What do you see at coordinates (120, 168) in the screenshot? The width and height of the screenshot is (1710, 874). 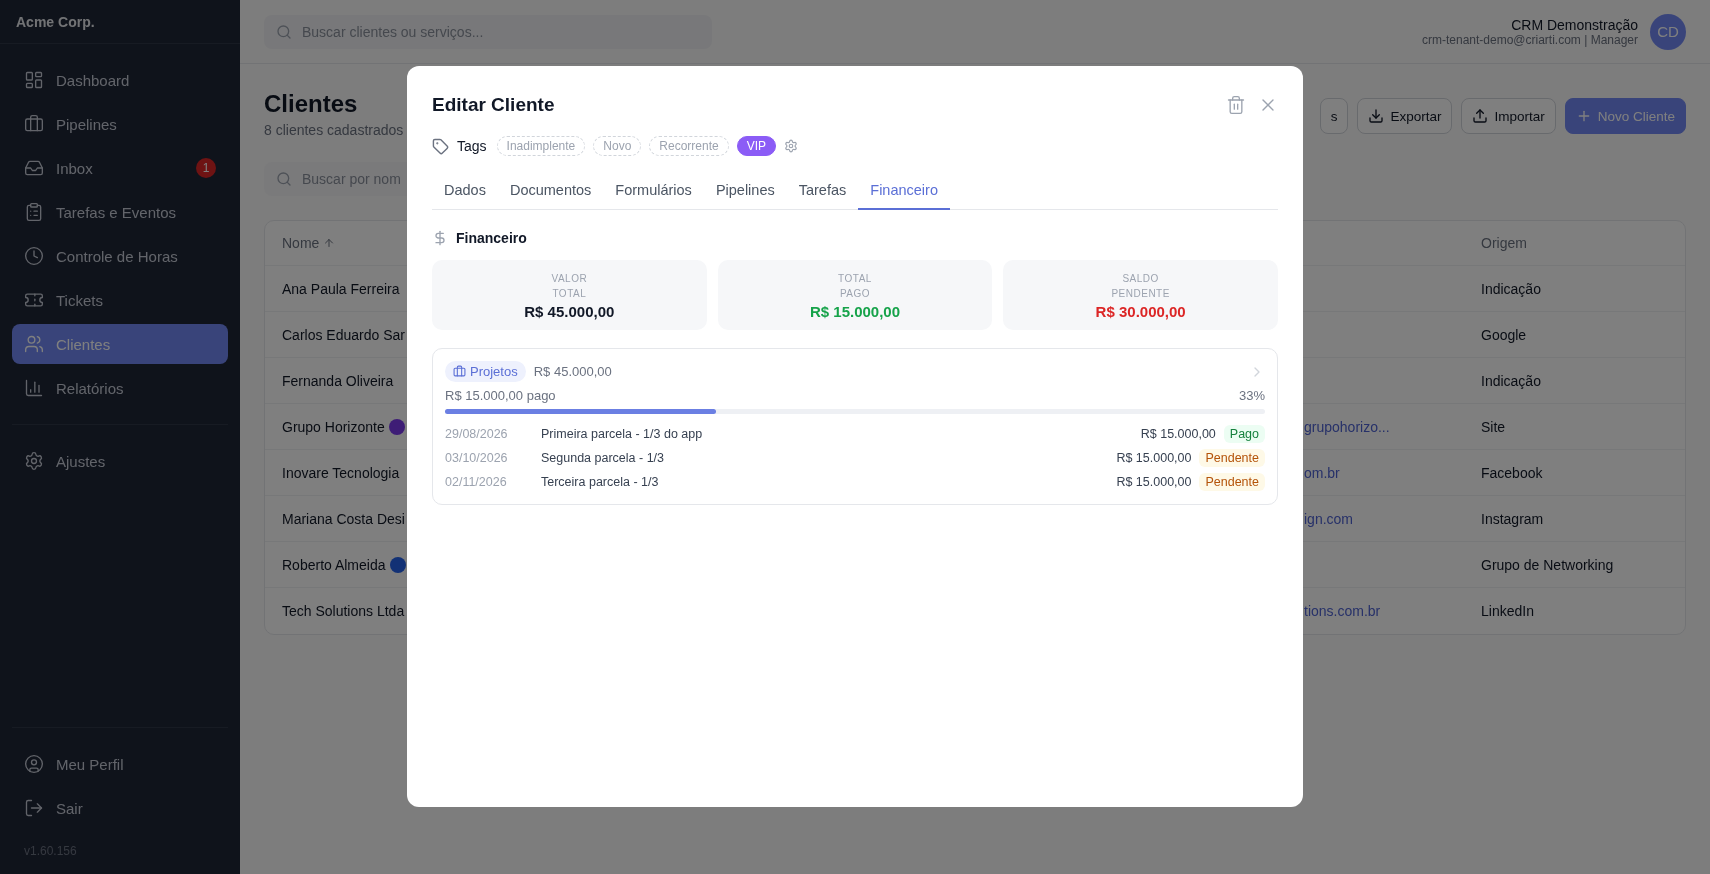 I see `nav-item: Inbox 1` at bounding box center [120, 168].